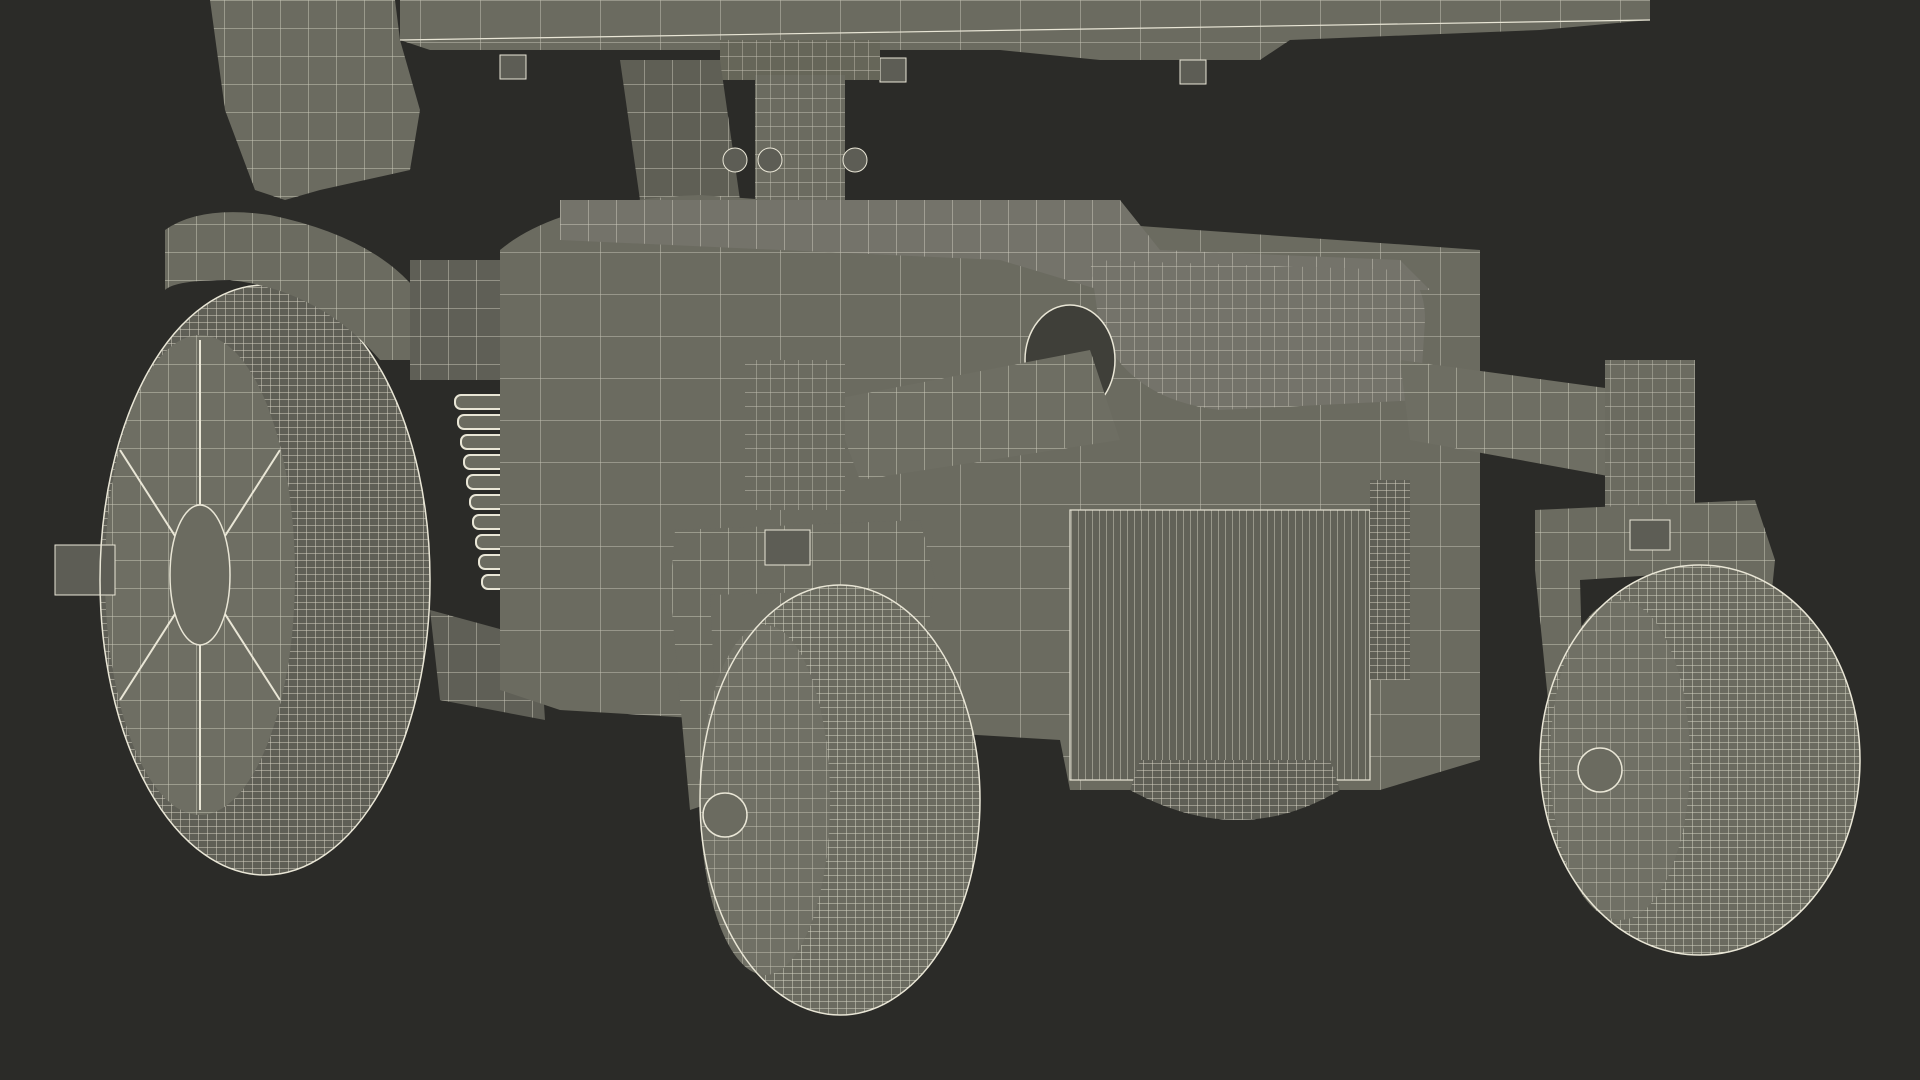 The width and height of the screenshot is (1920, 1080). I want to click on caster-wheel-left, so click(840, 800).